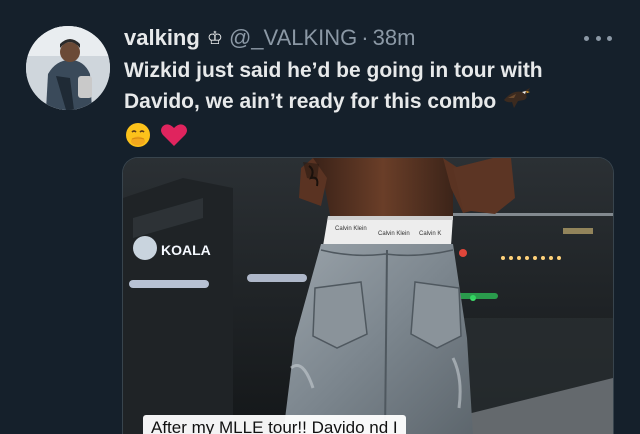 This screenshot has width=640, height=434. I want to click on crown-icon: ♔, so click(214, 38).